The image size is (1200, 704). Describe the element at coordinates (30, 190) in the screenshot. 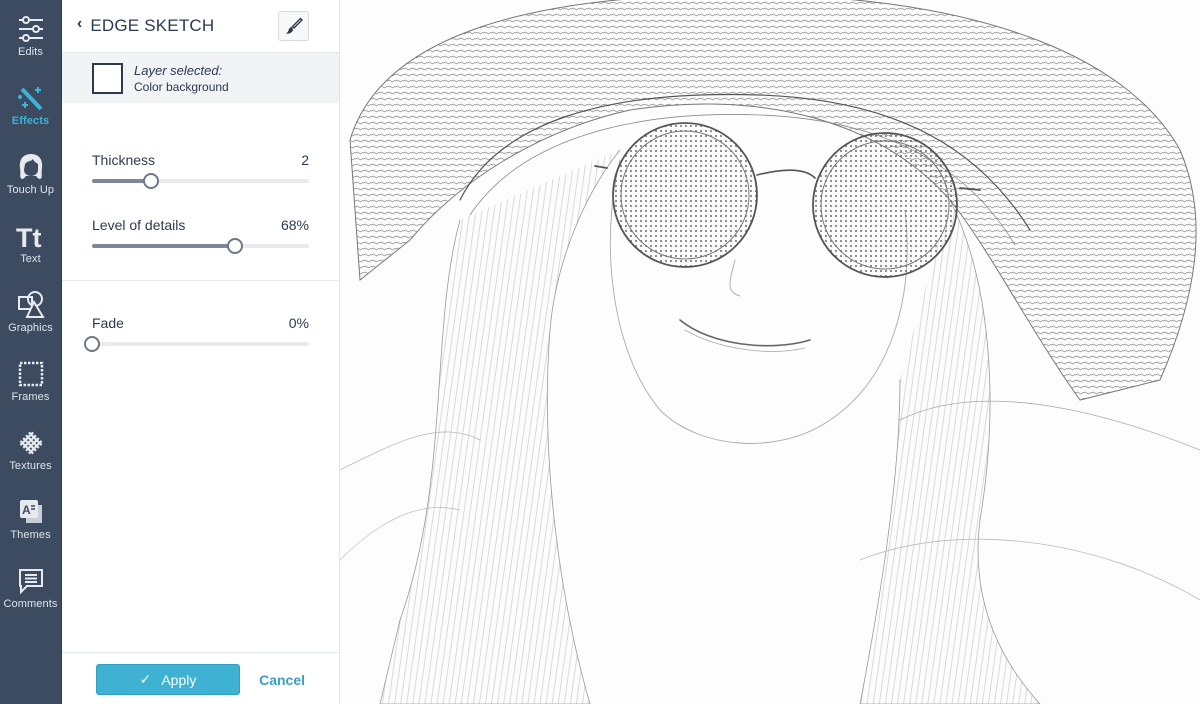

I see `nav-label: Touch Up` at that location.